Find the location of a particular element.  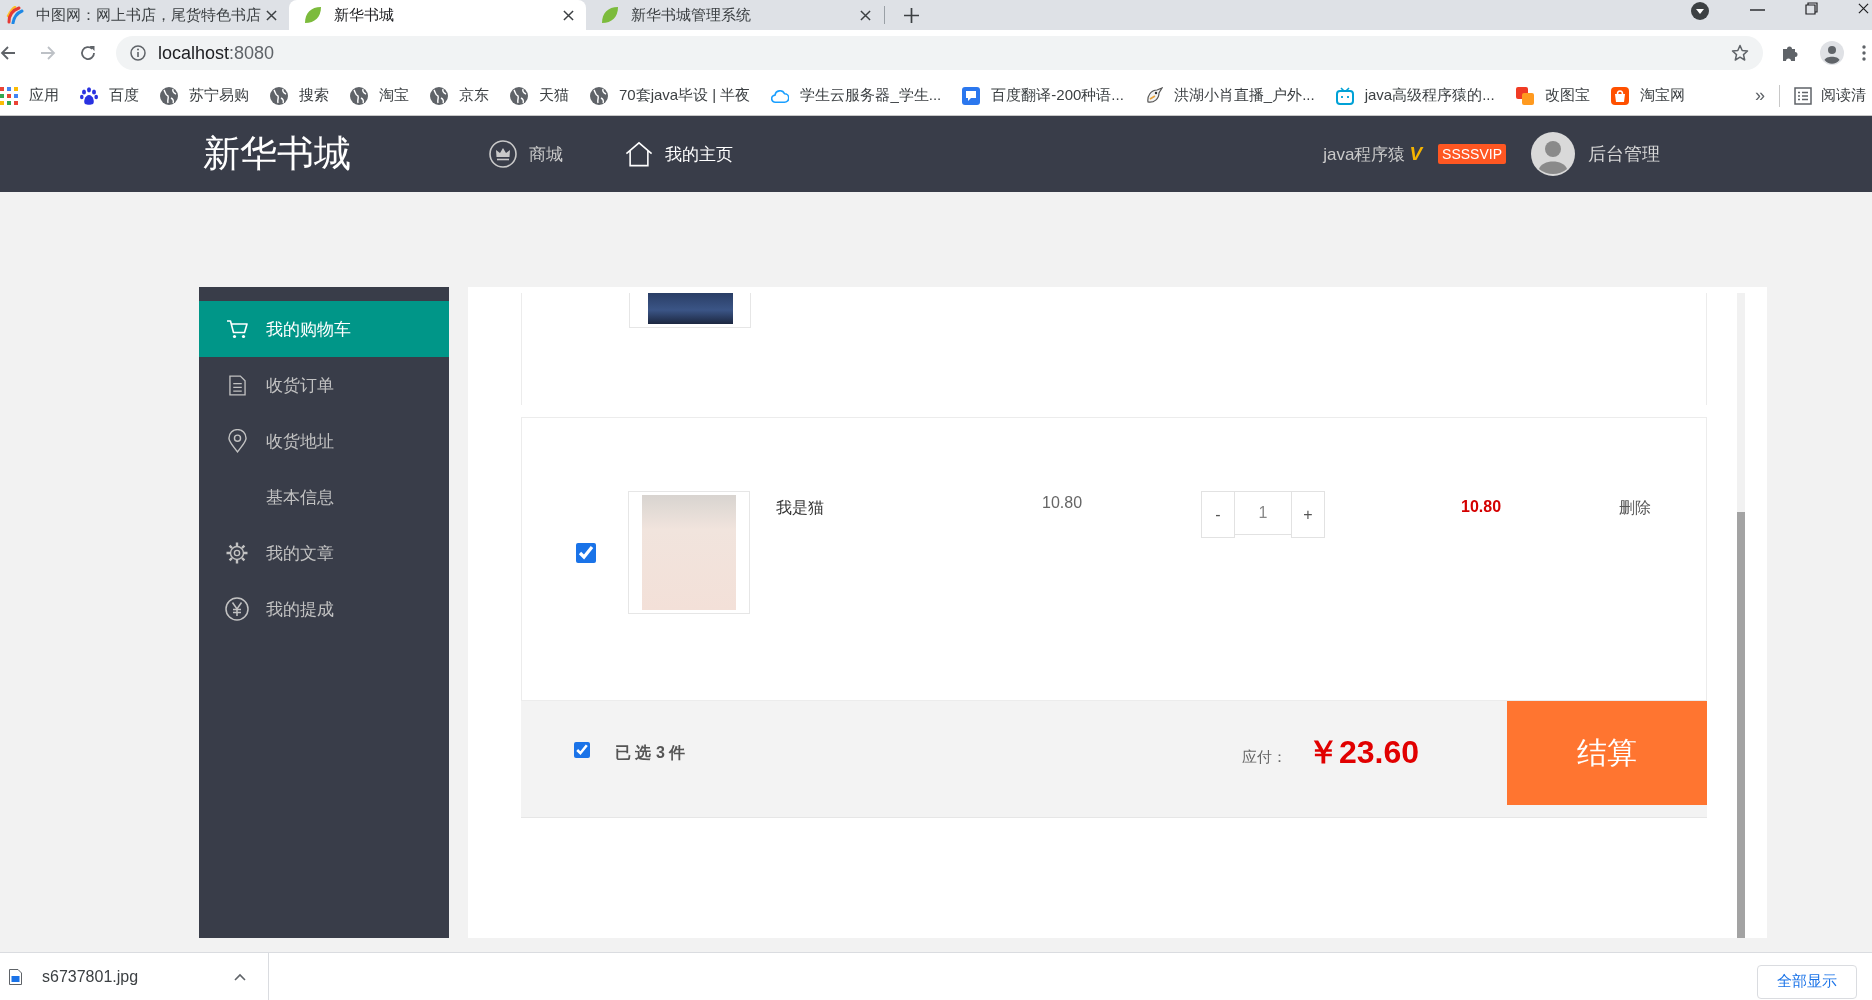

star-icon is located at coordinates (1740, 53).